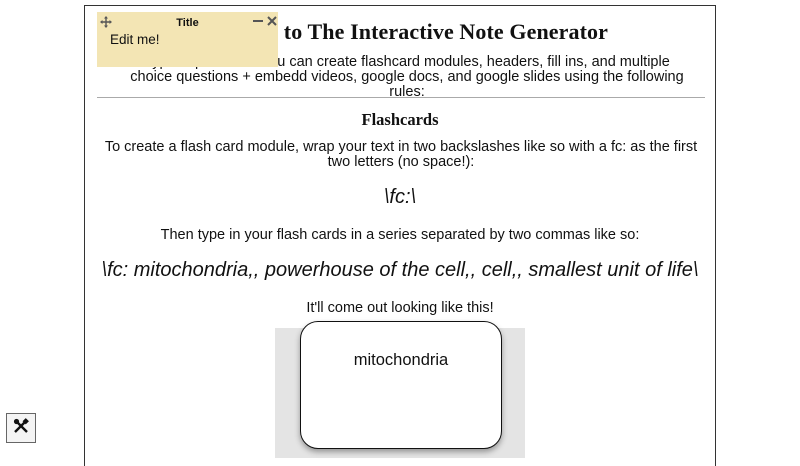 The width and height of the screenshot is (800, 466). Describe the element at coordinates (401, 360) in the screenshot. I see `flashcard-text: mitochondria` at that location.